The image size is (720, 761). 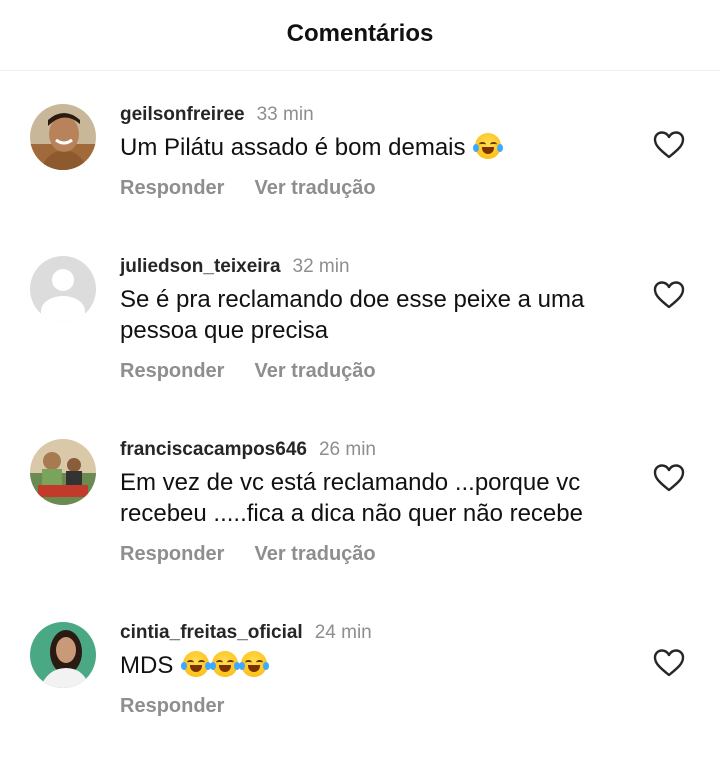 I want to click on comment-text: Um Pilátu assado é bom demais, so click(x=370, y=147).